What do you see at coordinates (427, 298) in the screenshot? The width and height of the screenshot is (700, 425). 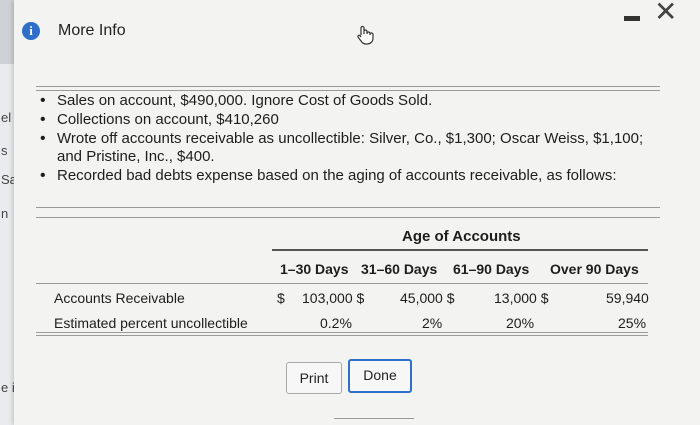 I see `table-cell: 45,000 $` at bounding box center [427, 298].